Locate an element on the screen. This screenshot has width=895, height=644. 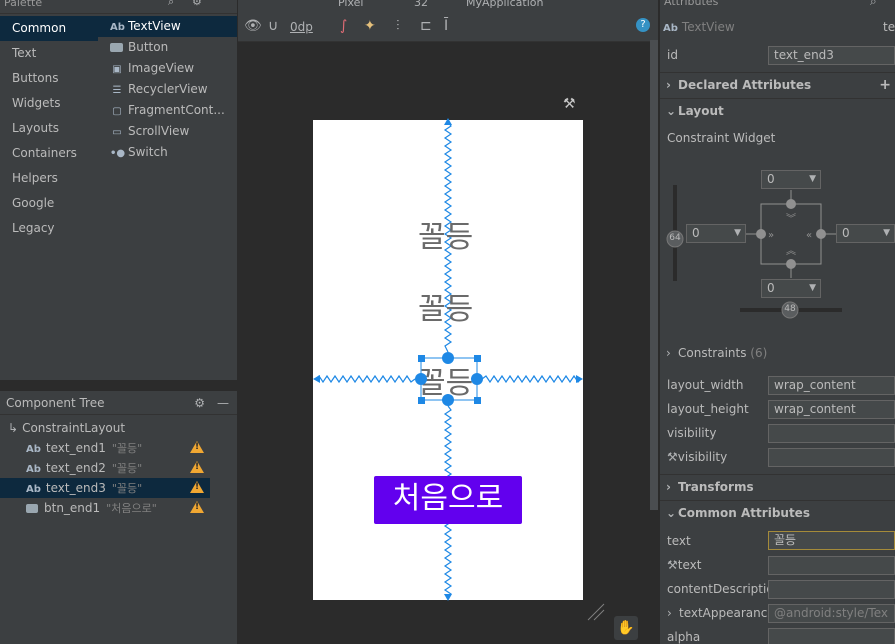
text-end1: 꼴등 is located at coordinates (445, 234).